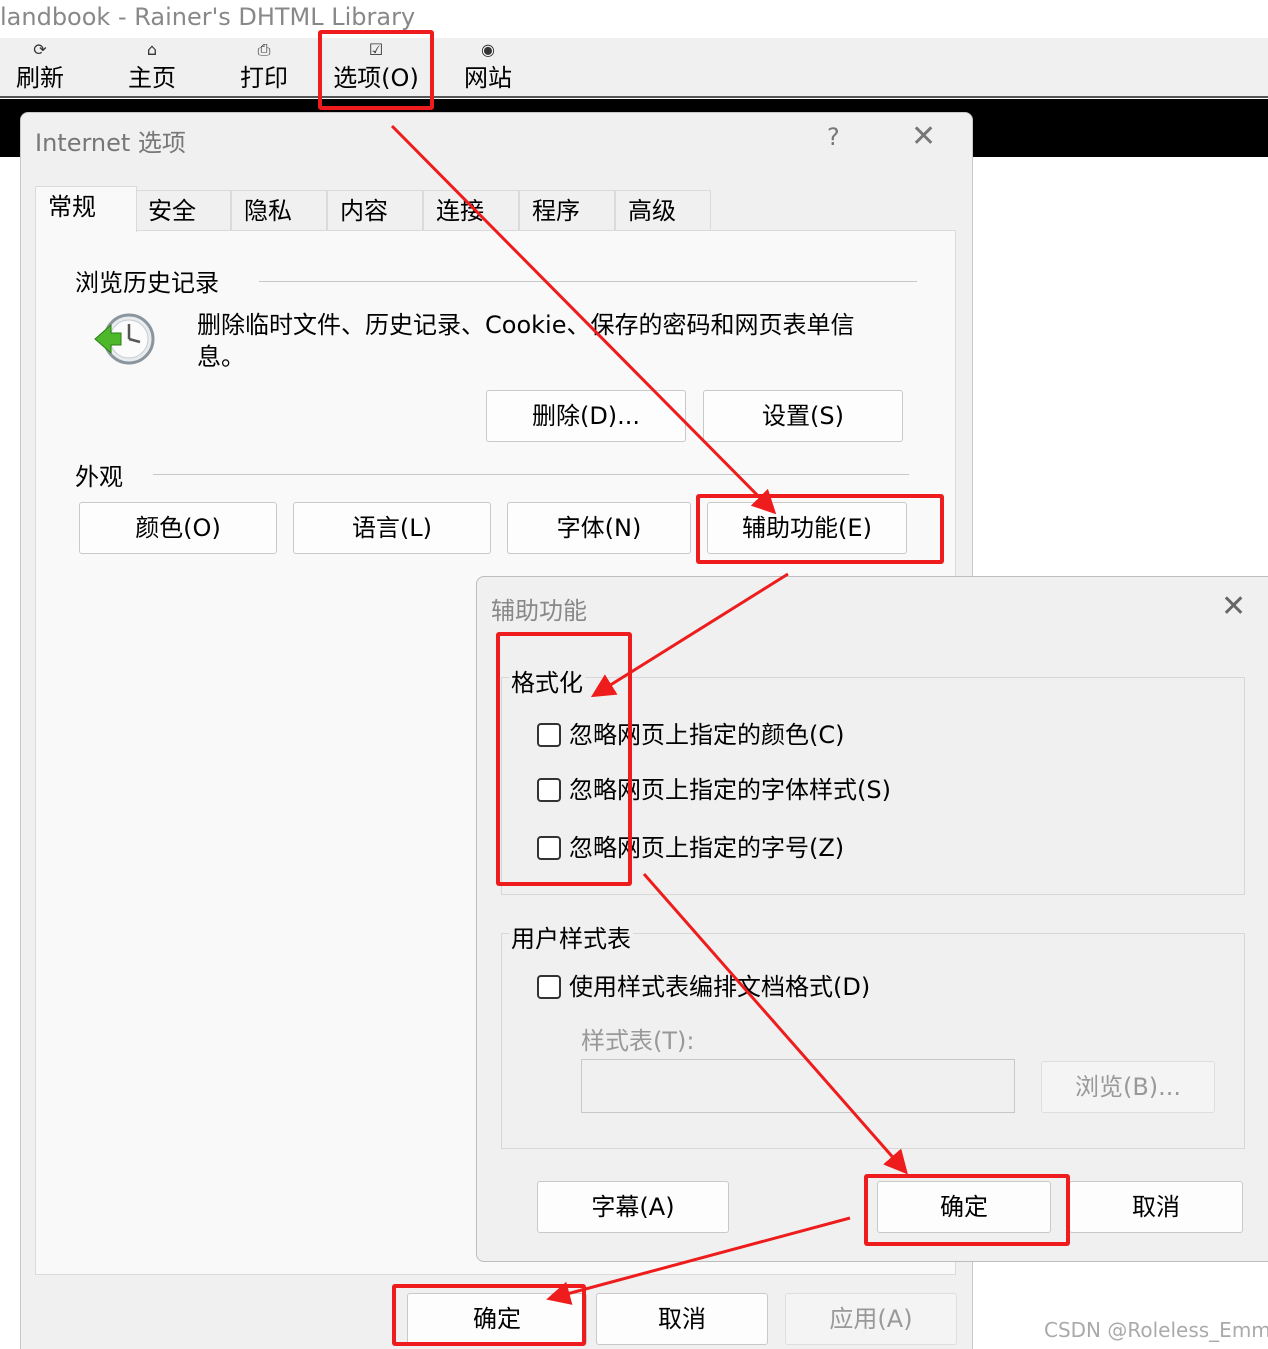 Image resolution: width=1268 pixels, height=1349 pixels. Describe the element at coordinates (40, 49) in the screenshot. I see `refresh-icon: ⟳` at that location.